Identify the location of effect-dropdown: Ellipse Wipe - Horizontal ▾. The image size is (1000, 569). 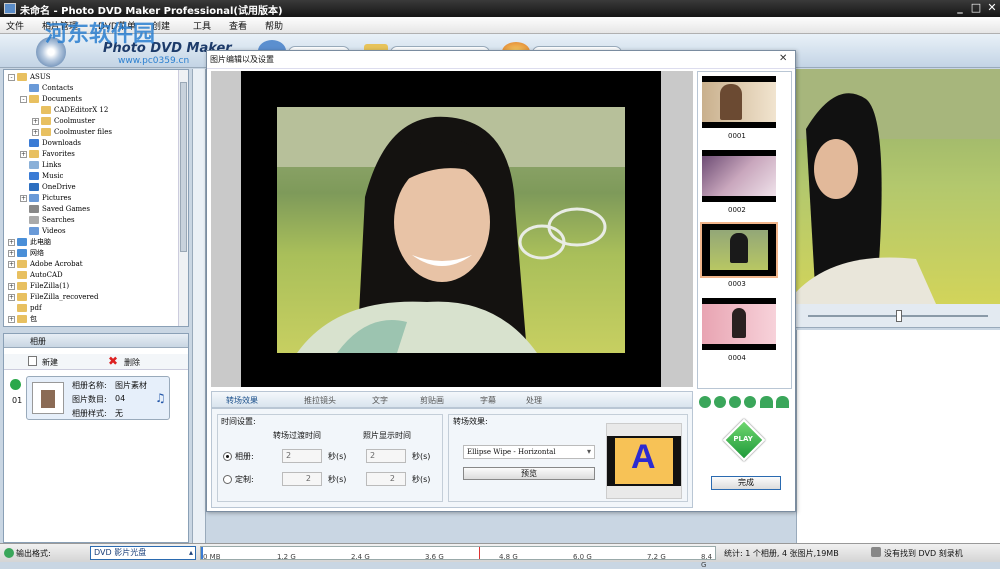
(529, 452).